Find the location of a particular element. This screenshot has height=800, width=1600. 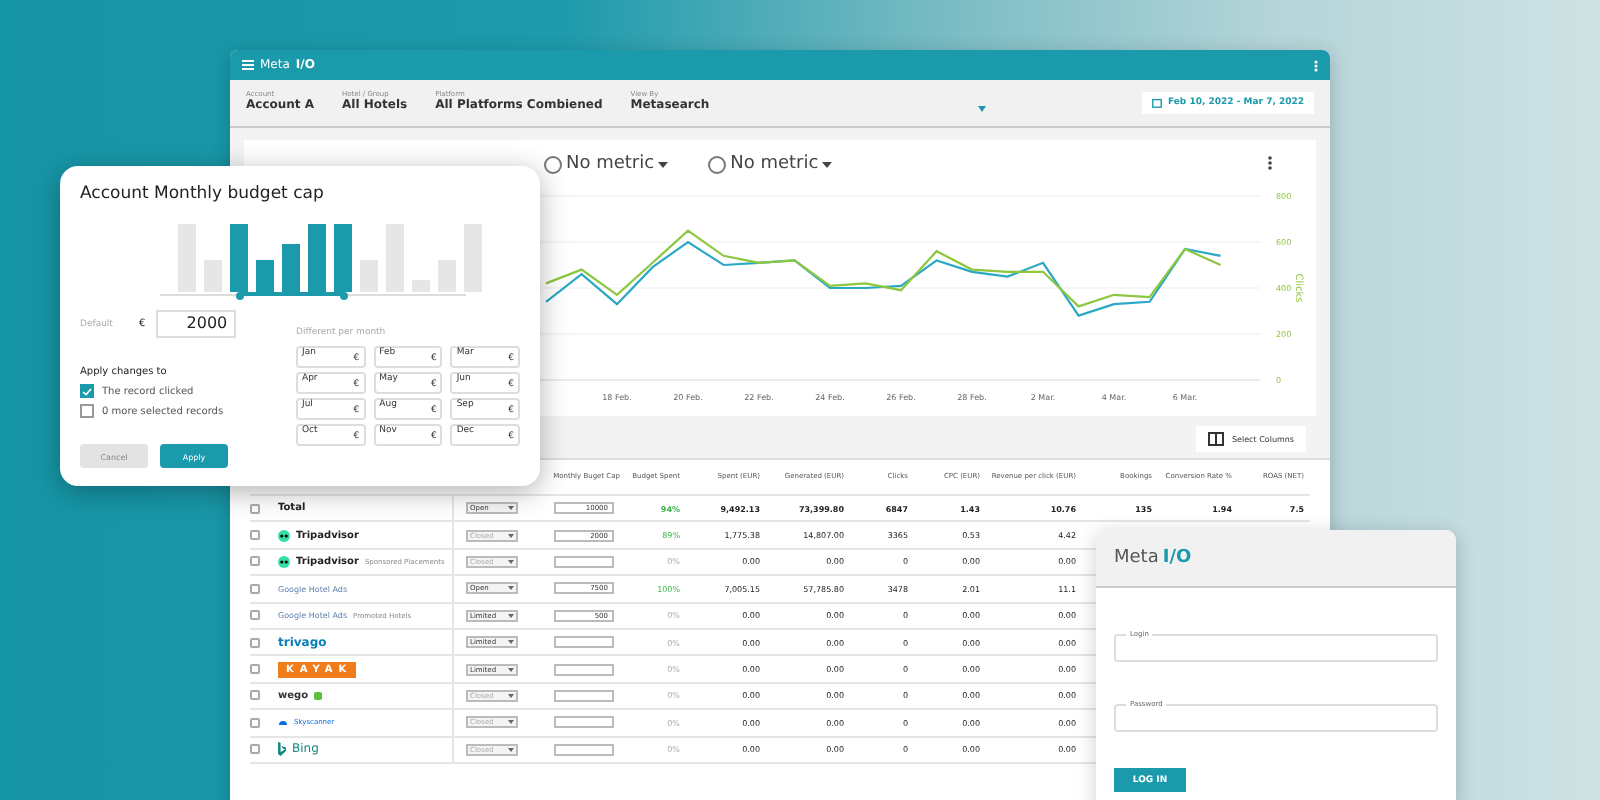

b-logo-icon is located at coordinates (282, 749).